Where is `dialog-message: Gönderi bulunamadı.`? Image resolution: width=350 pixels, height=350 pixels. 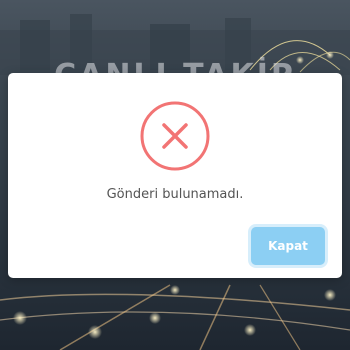 dialog-message: Gönderi bulunamadı. is located at coordinates (175, 194).